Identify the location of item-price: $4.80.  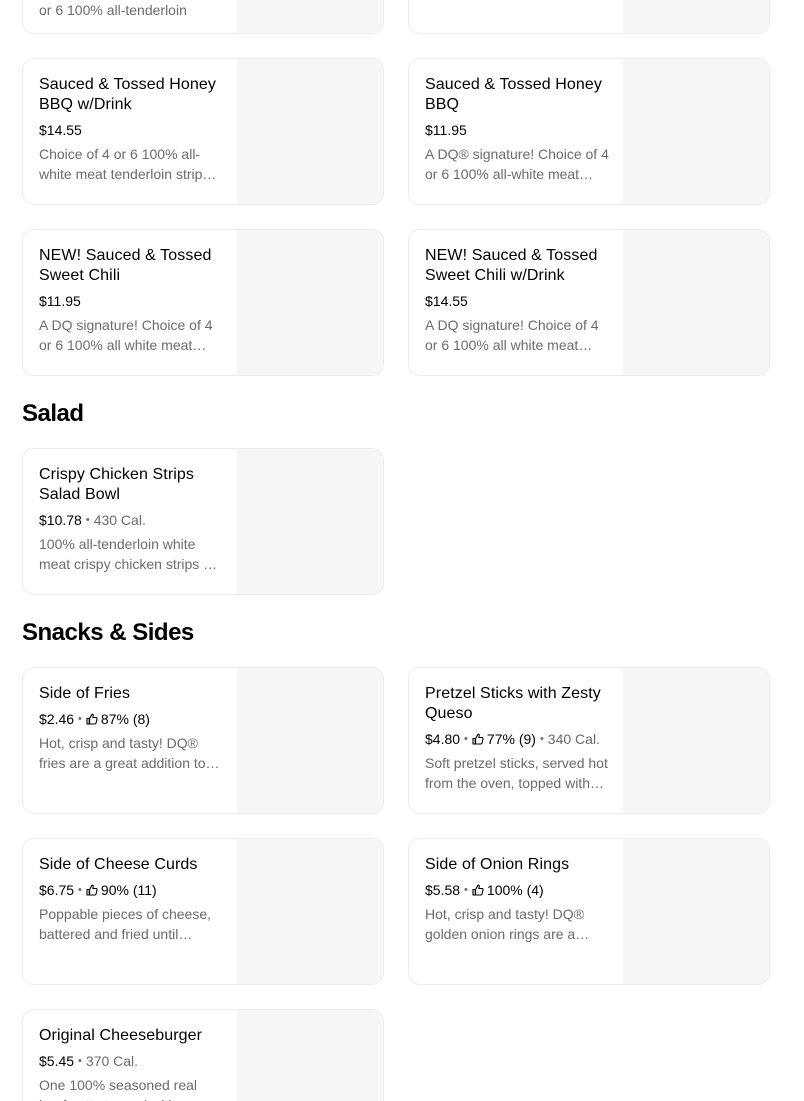
(443, 739).